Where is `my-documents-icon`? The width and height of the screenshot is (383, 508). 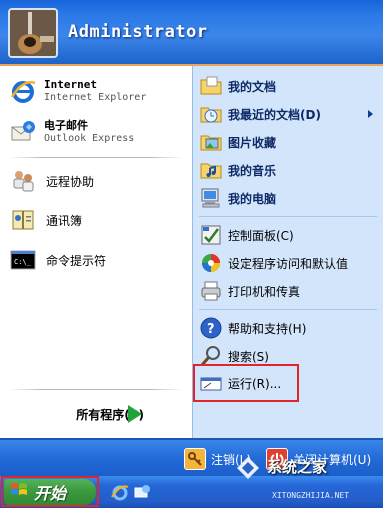
my-documents-icon is located at coordinates (211, 86).